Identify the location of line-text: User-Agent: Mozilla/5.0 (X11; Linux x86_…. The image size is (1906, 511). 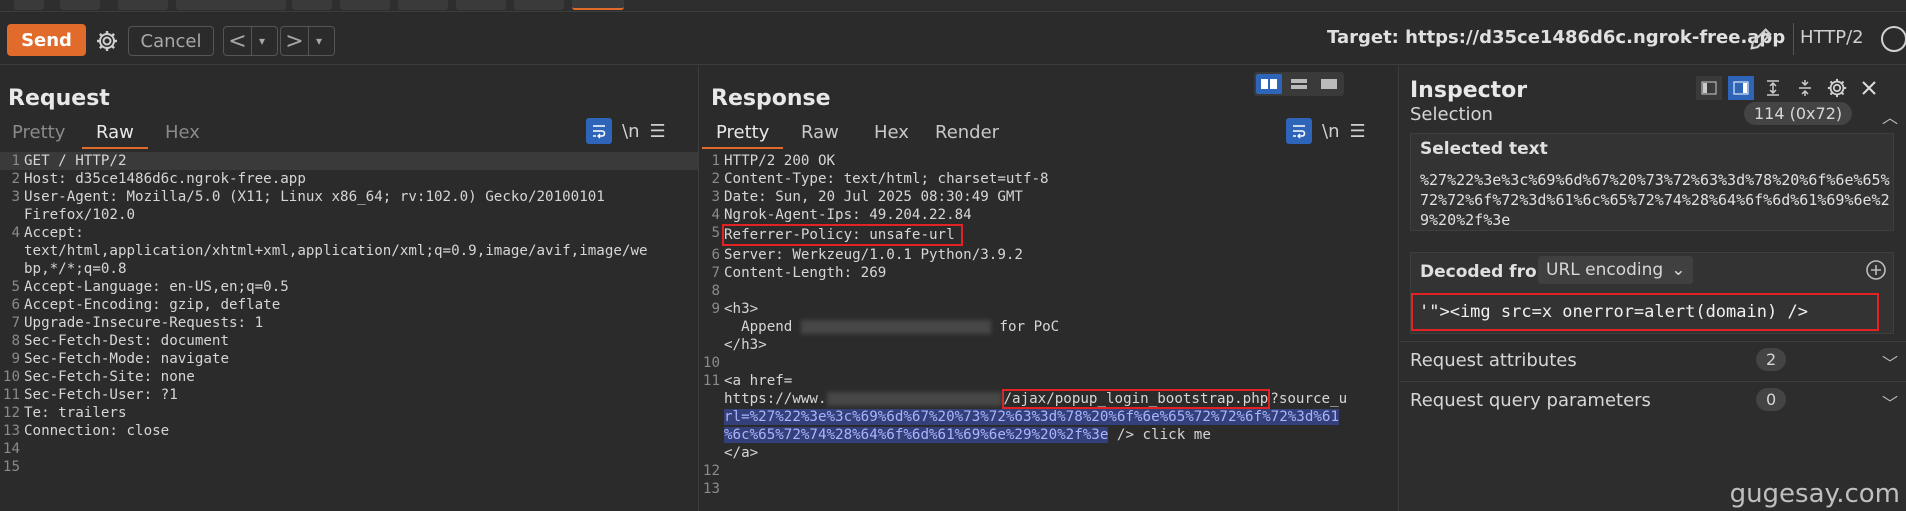
(314, 197).